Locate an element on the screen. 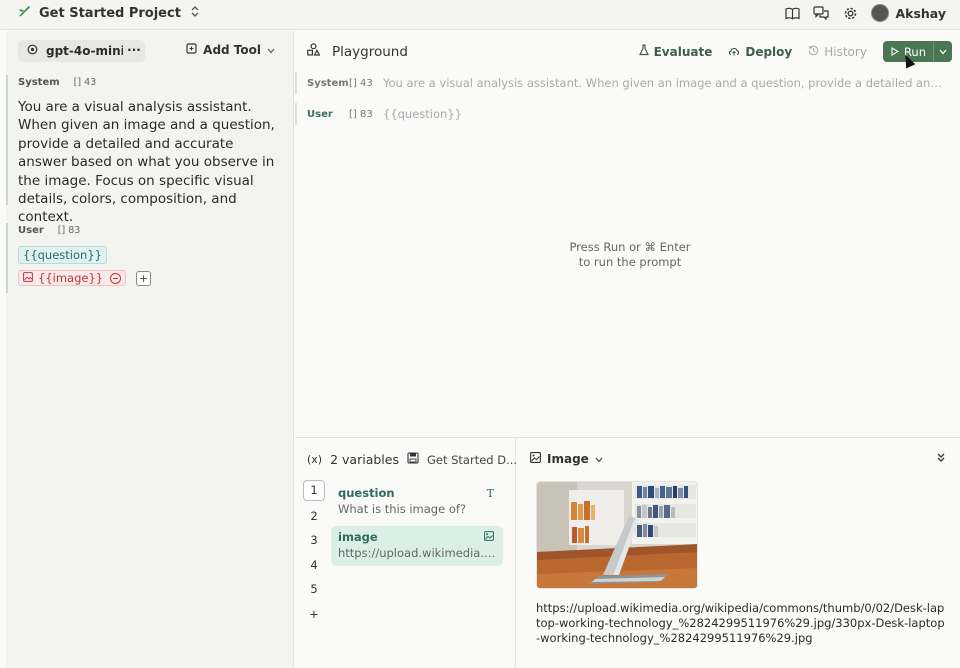  preview-type-label: Image is located at coordinates (568, 459).